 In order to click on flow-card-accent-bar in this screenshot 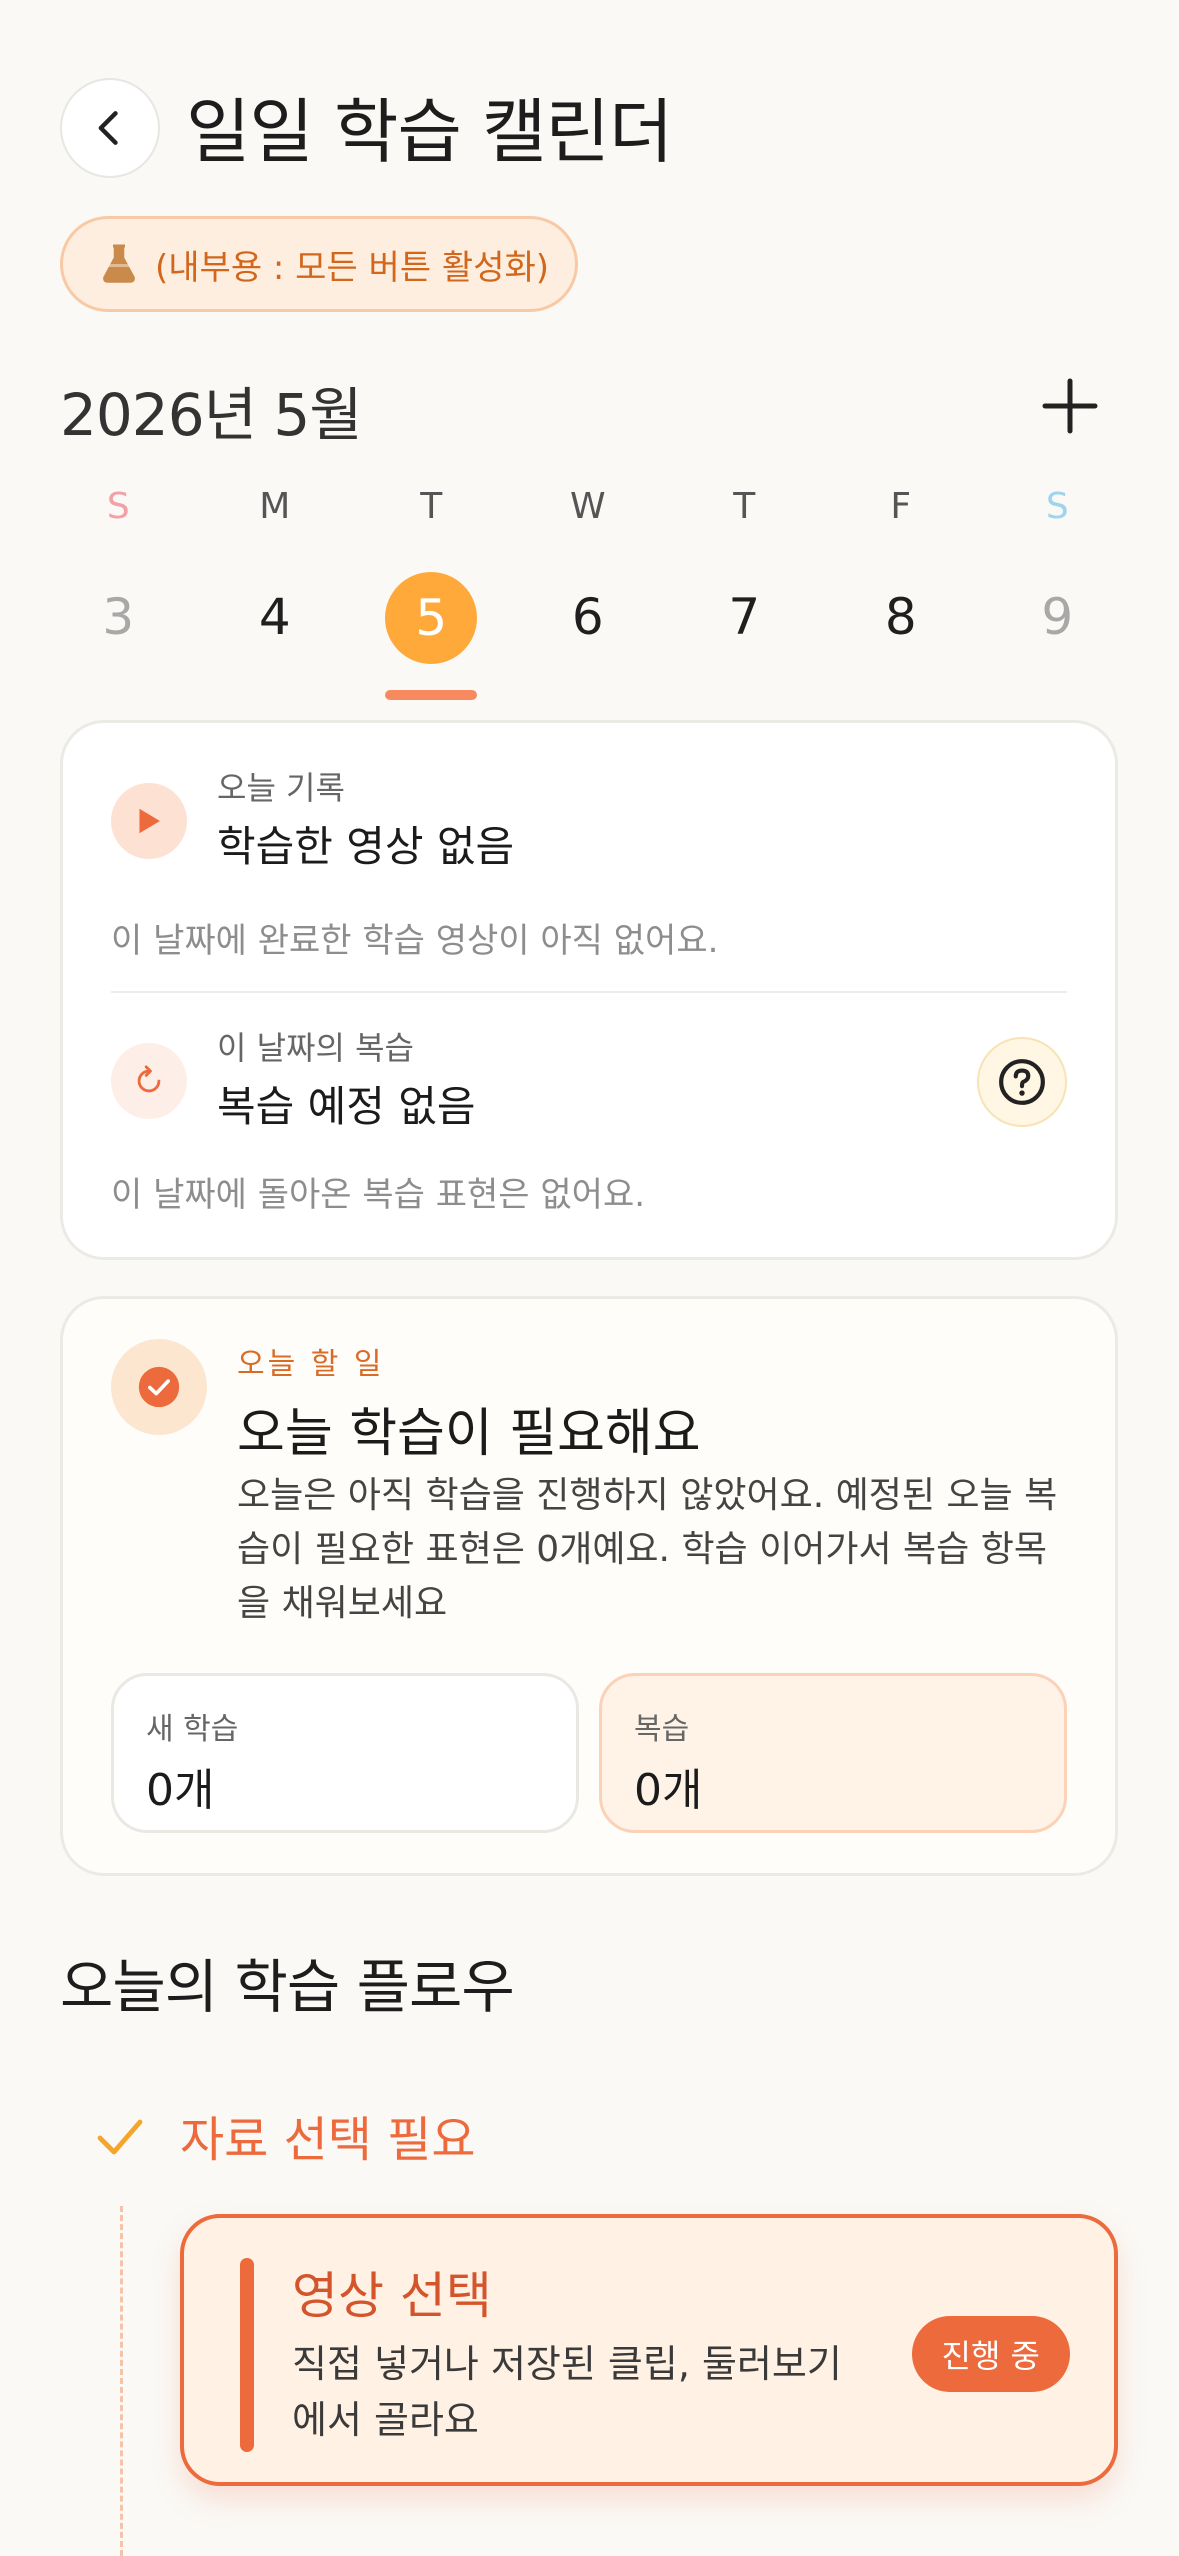, I will do `click(247, 2355)`.